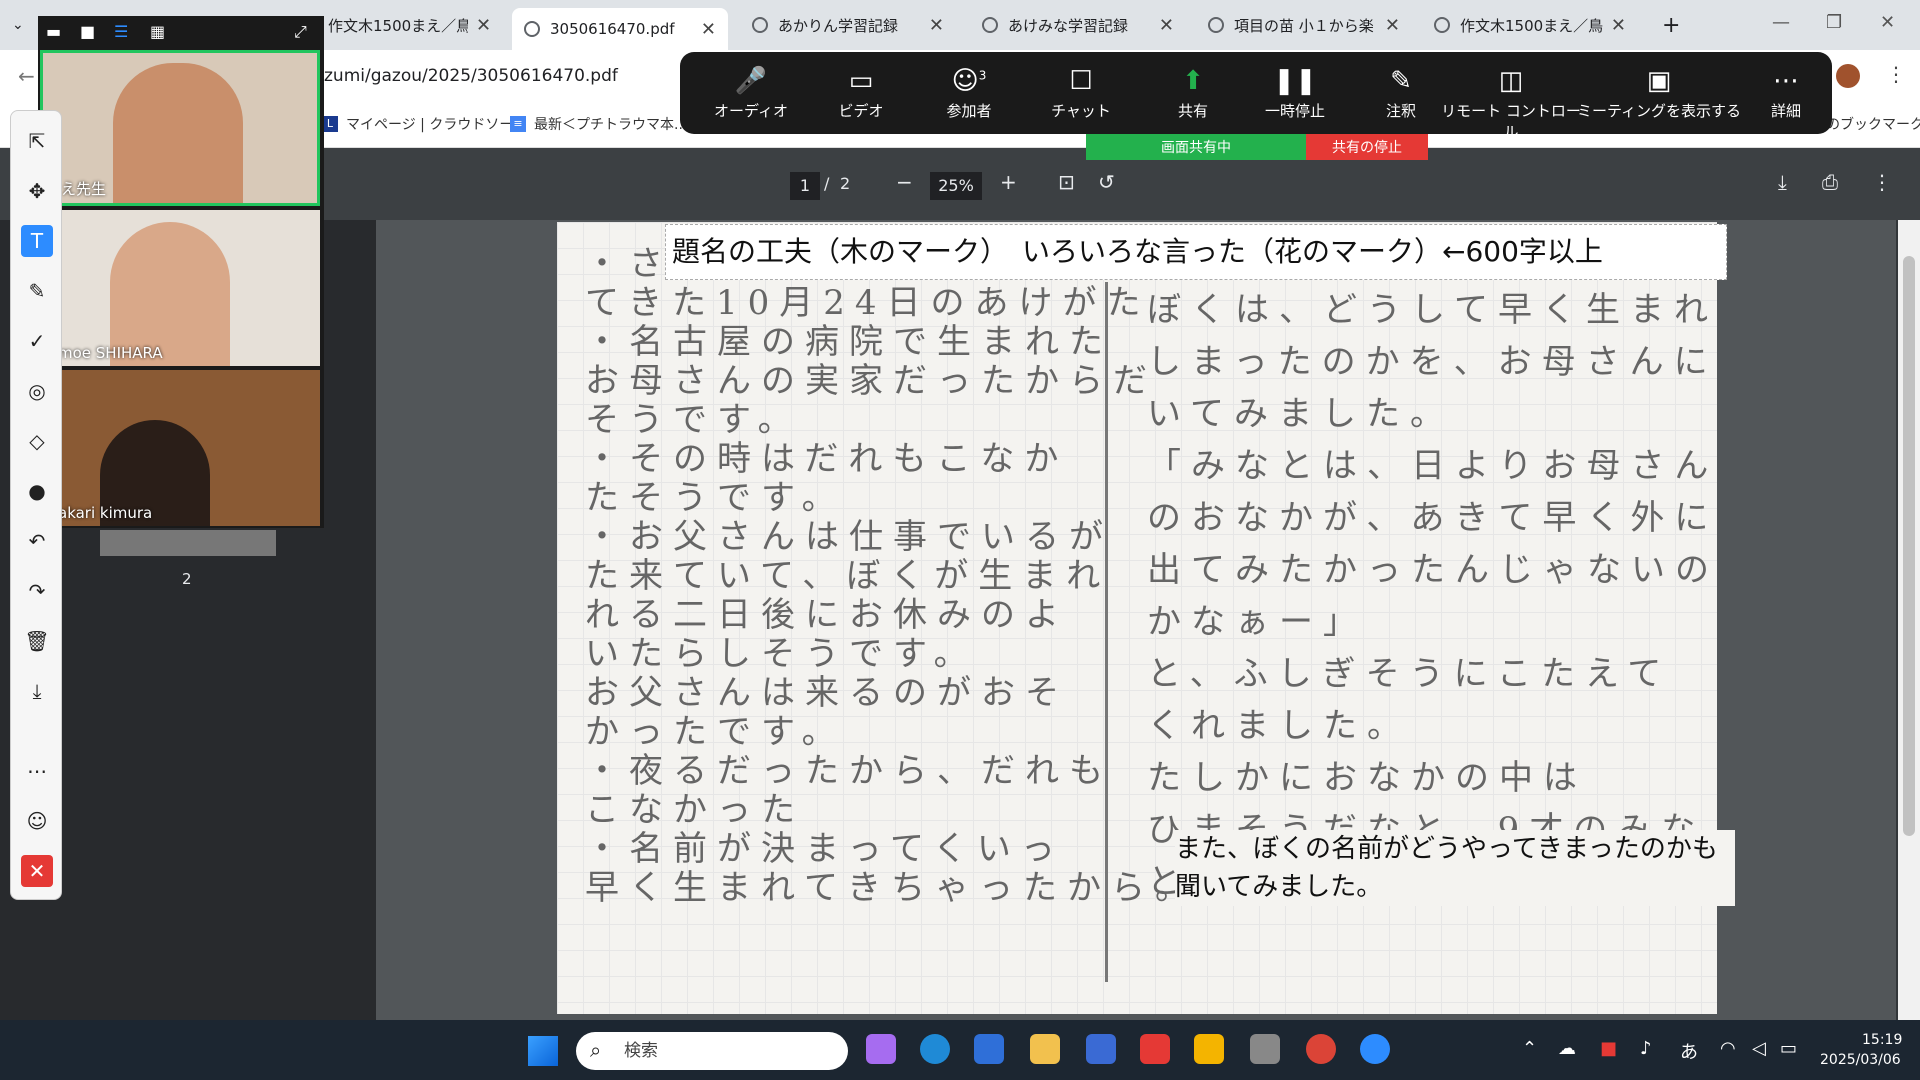 The image size is (1920, 1080). Describe the element at coordinates (1608, 1048) in the screenshot. I see `tray-app-icon: ■` at that location.